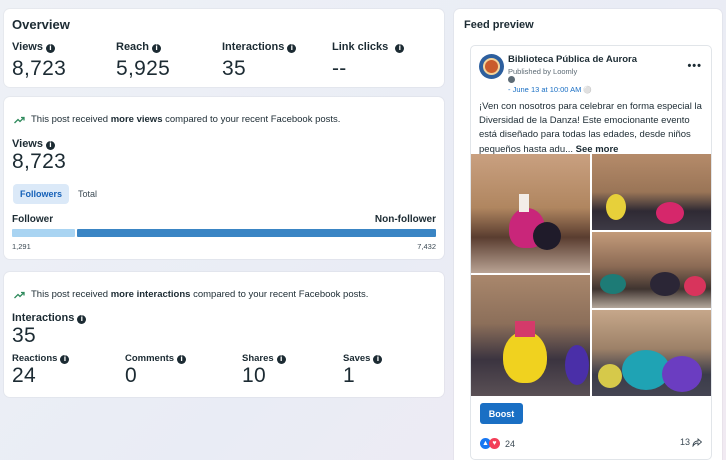 Image resolution: width=726 pixels, height=460 pixels. I want to click on post-date: June 13 at 10:00 AM, so click(547, 89).